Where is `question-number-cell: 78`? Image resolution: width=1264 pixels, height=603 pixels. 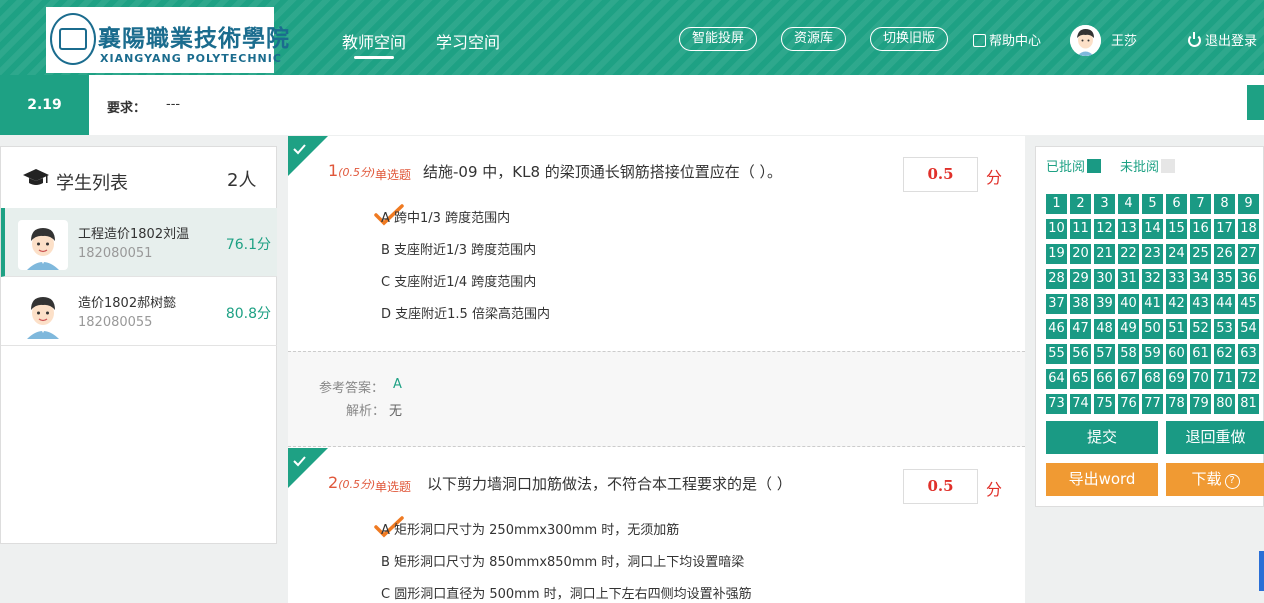
question-number-cell: 78 is located at coordinates (1176, 404).